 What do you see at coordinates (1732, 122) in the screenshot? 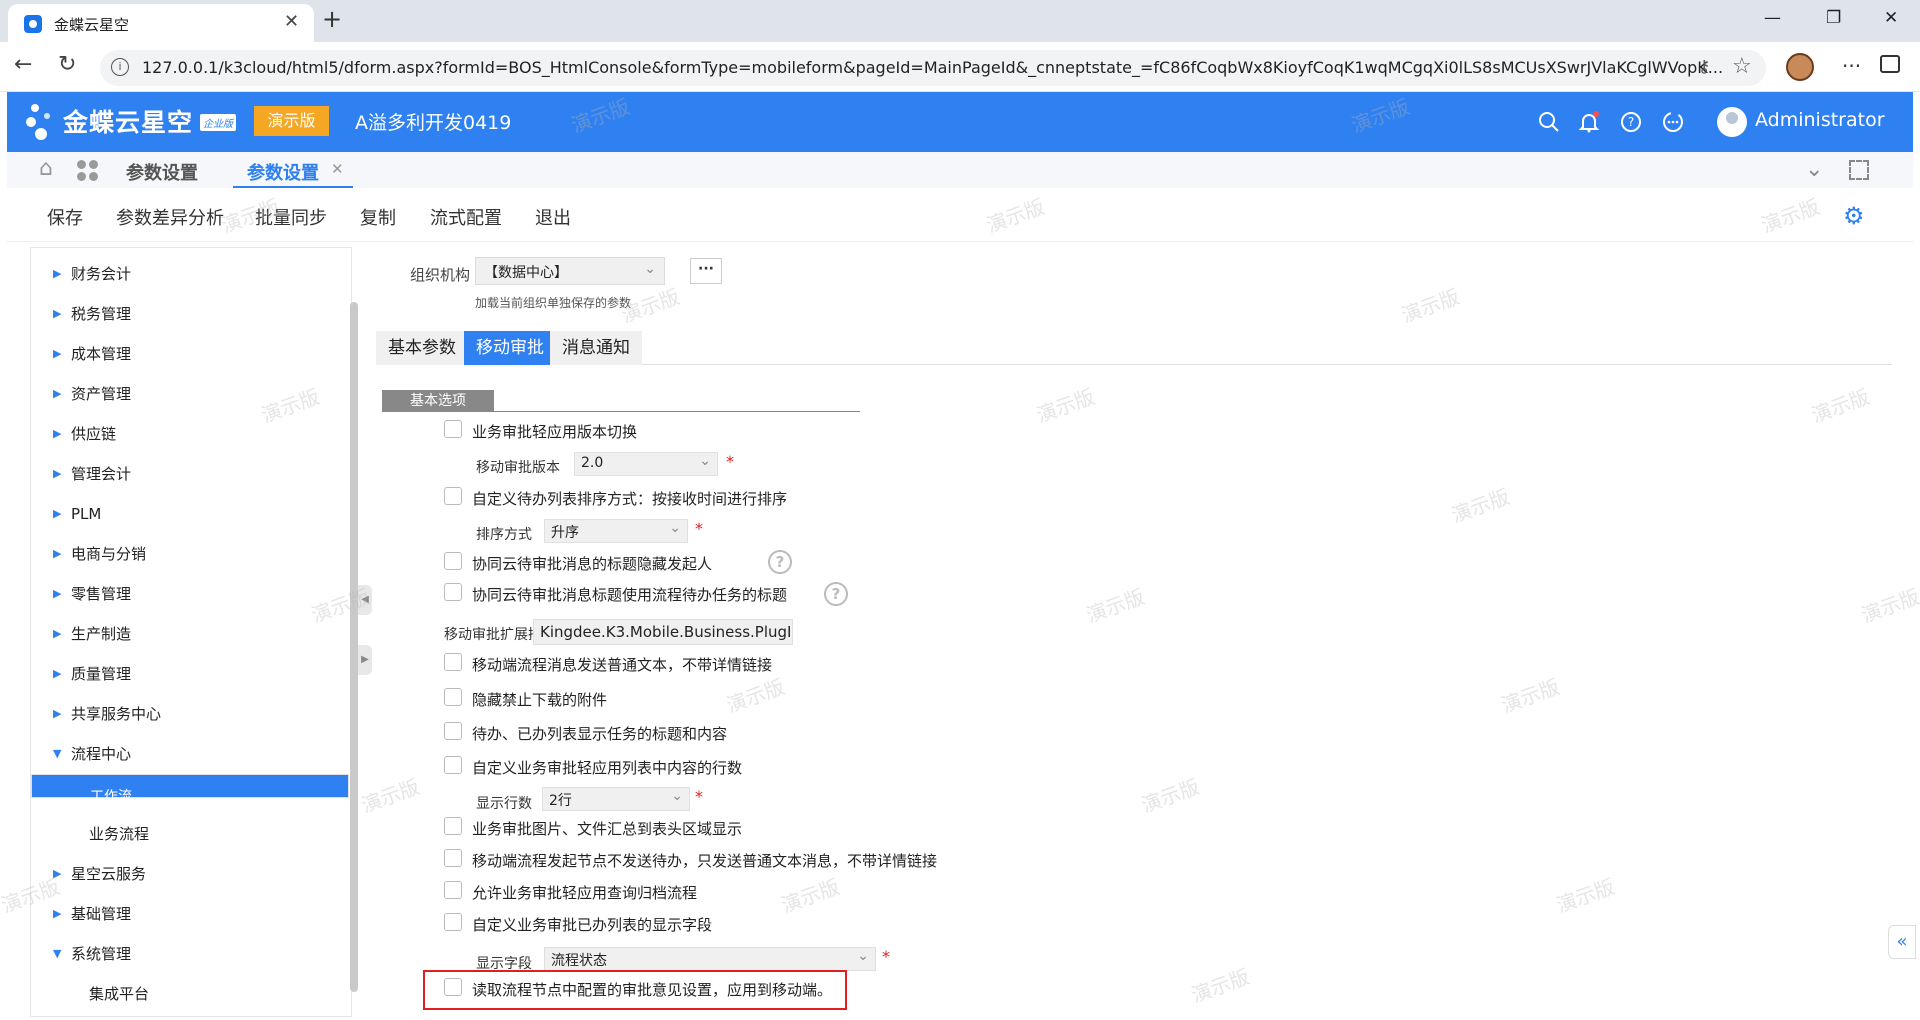
I see `user-avatar` at bounding box center [1732, 122].